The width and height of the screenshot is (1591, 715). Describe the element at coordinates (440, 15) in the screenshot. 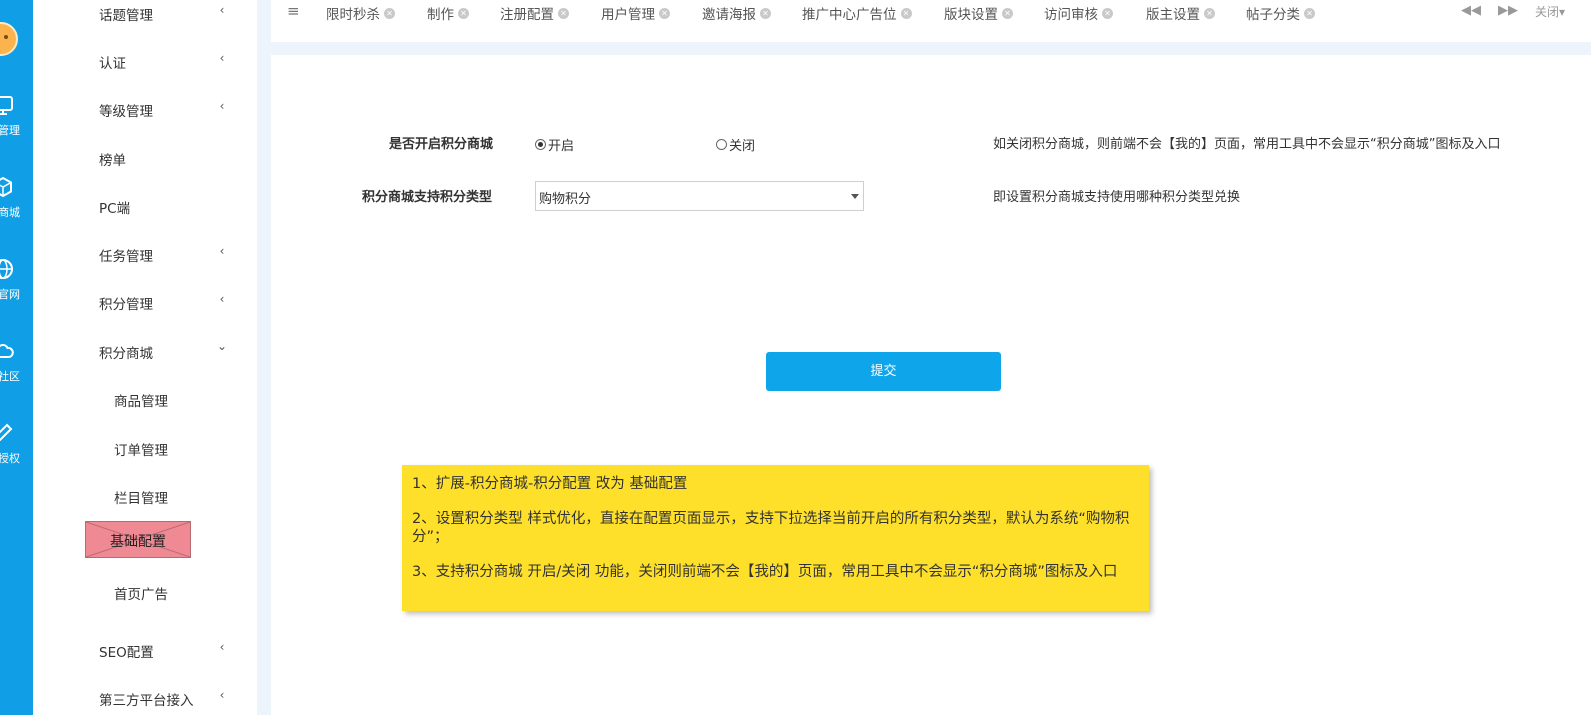

I see `tab-label: 制作` at that location.